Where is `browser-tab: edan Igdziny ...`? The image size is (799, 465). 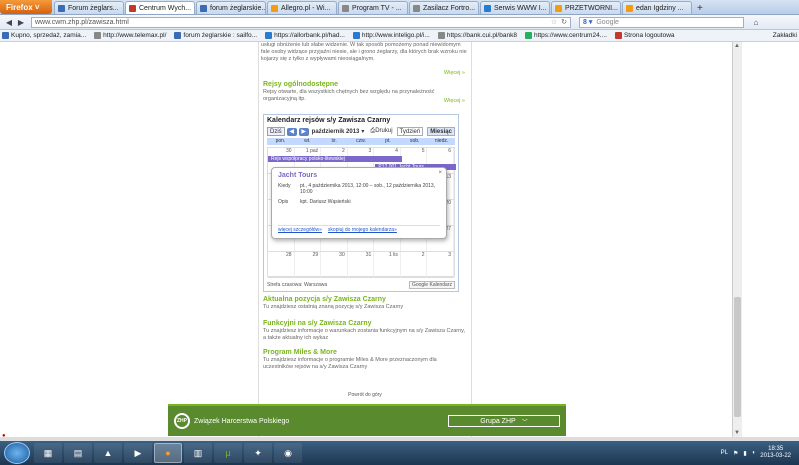
browser-tab: edan Igdziny ... is located at coordinates (657, 7).